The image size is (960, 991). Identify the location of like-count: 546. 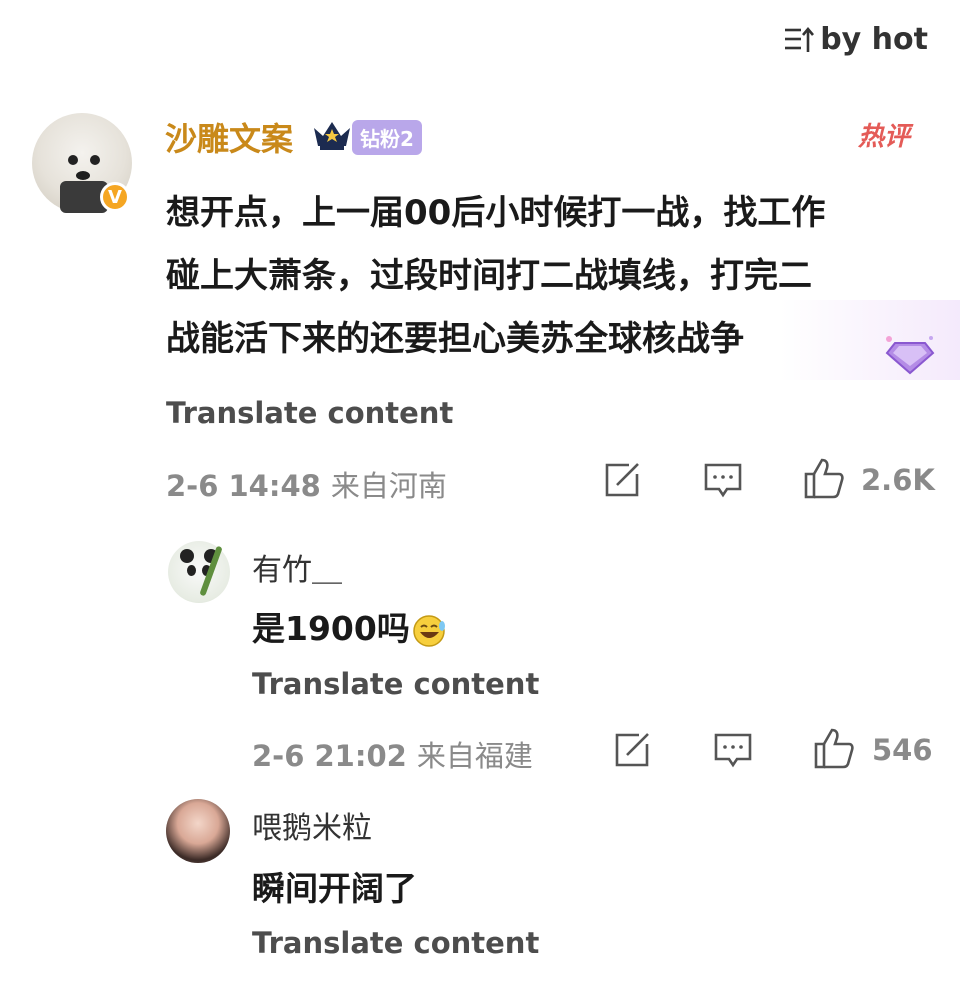
(902, 750).